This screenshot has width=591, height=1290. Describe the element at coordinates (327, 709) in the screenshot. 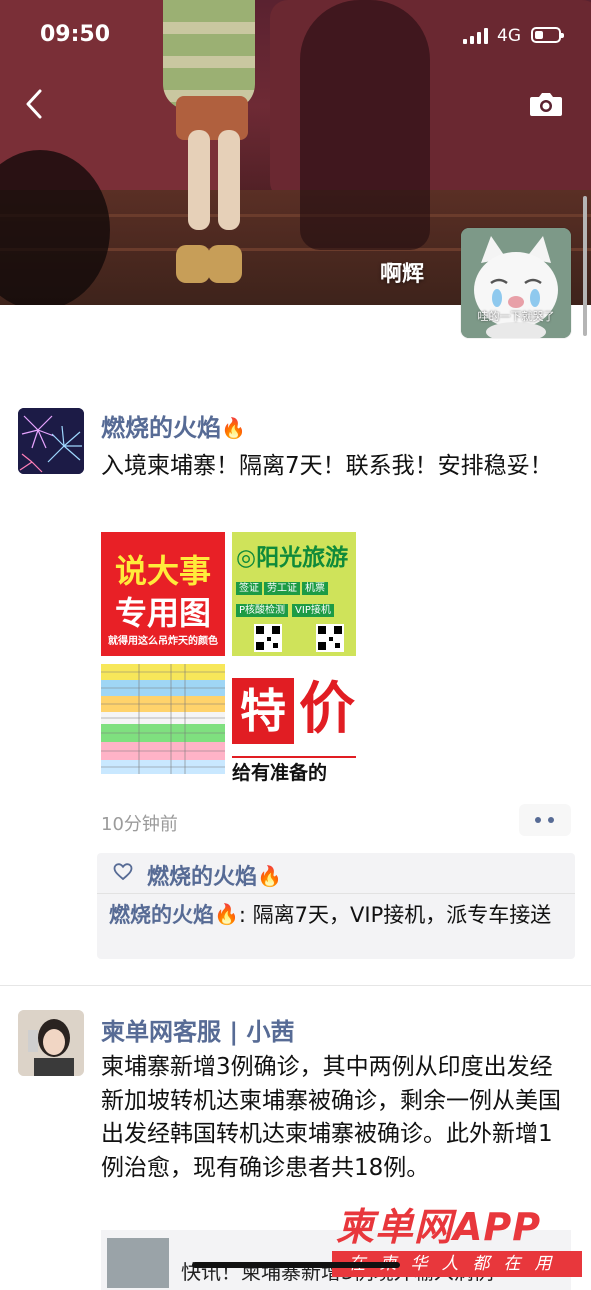

I see `photo-text: 价` at that location.